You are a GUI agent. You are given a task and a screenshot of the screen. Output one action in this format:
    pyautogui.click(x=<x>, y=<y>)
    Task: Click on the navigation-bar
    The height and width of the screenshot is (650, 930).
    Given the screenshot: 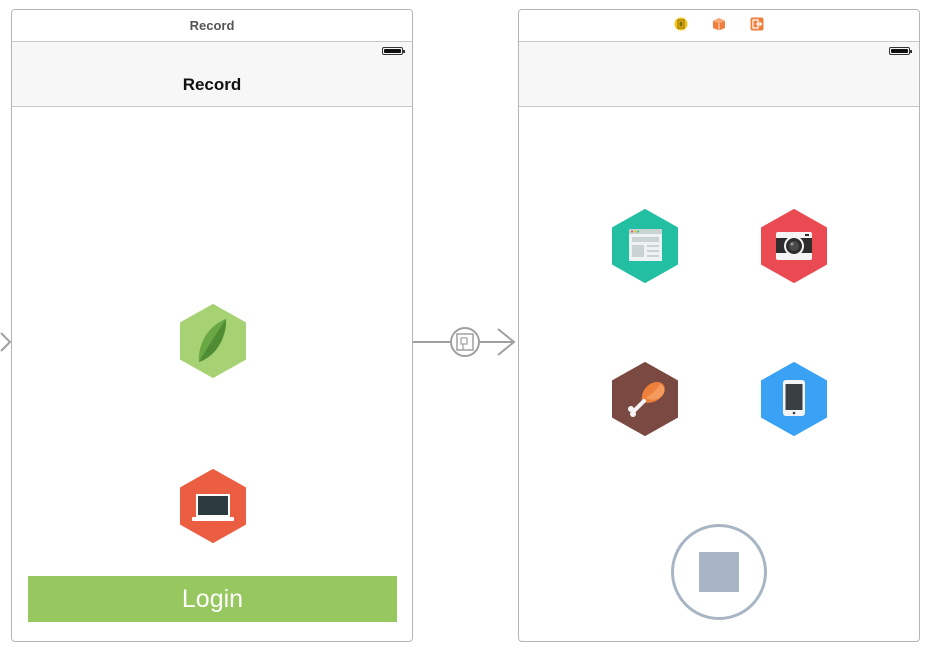 What is the action you would take?
    pyautogui.click(x=719, y=74)
    